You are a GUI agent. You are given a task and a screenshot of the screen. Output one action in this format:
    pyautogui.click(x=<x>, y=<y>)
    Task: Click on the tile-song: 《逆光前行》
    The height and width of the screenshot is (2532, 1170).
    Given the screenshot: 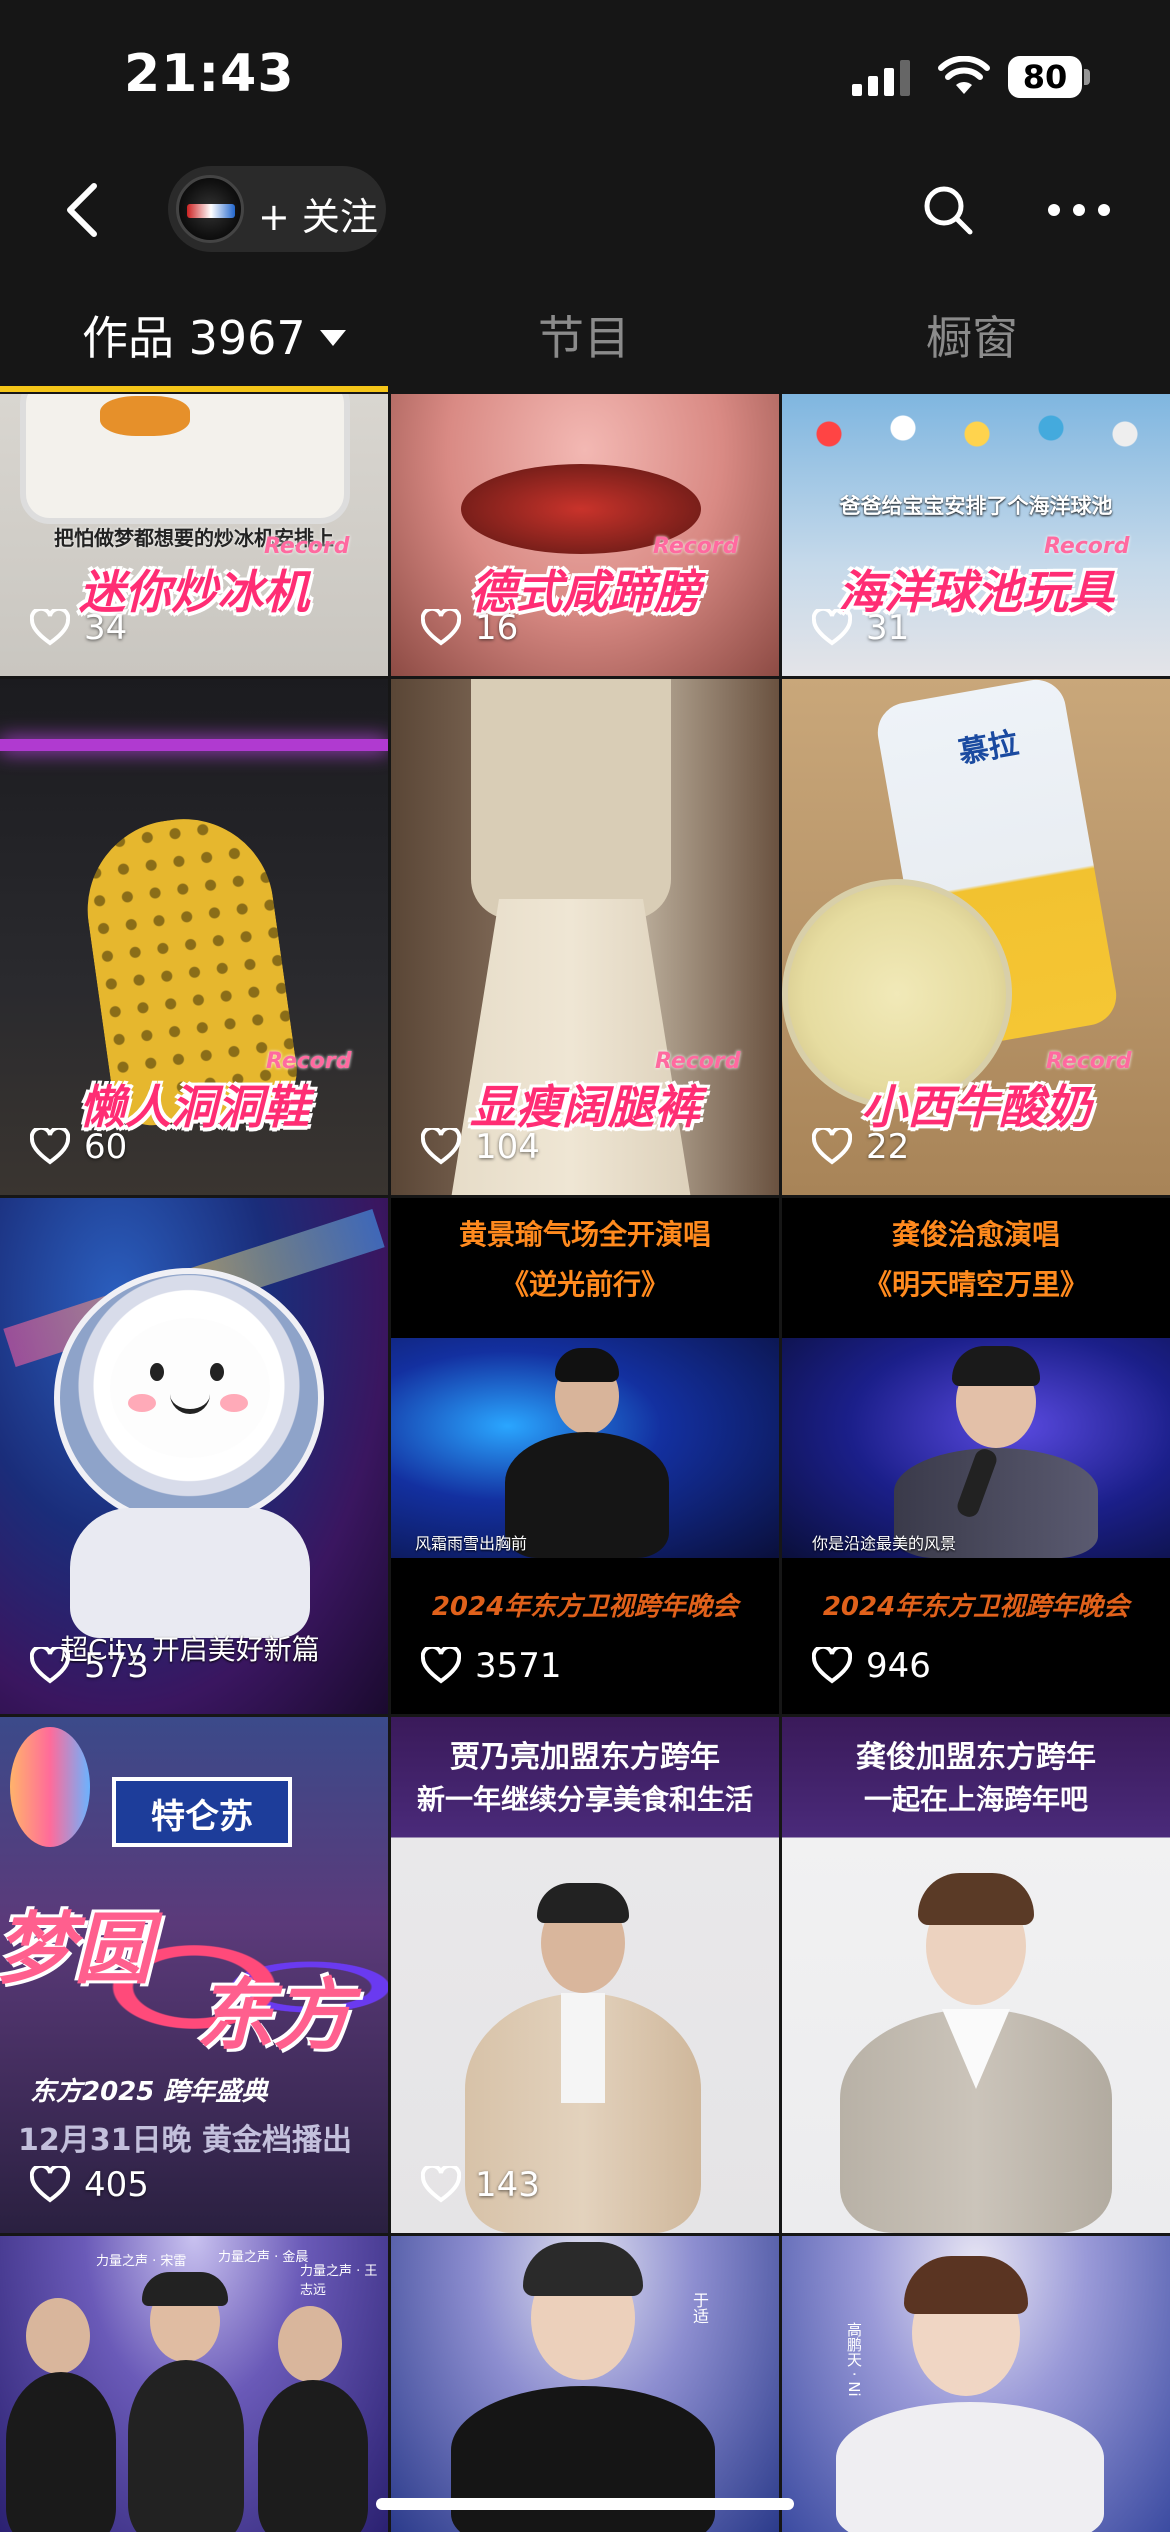 What is the action you would take?
    pyautogui.click(x=584, y=1284)
    